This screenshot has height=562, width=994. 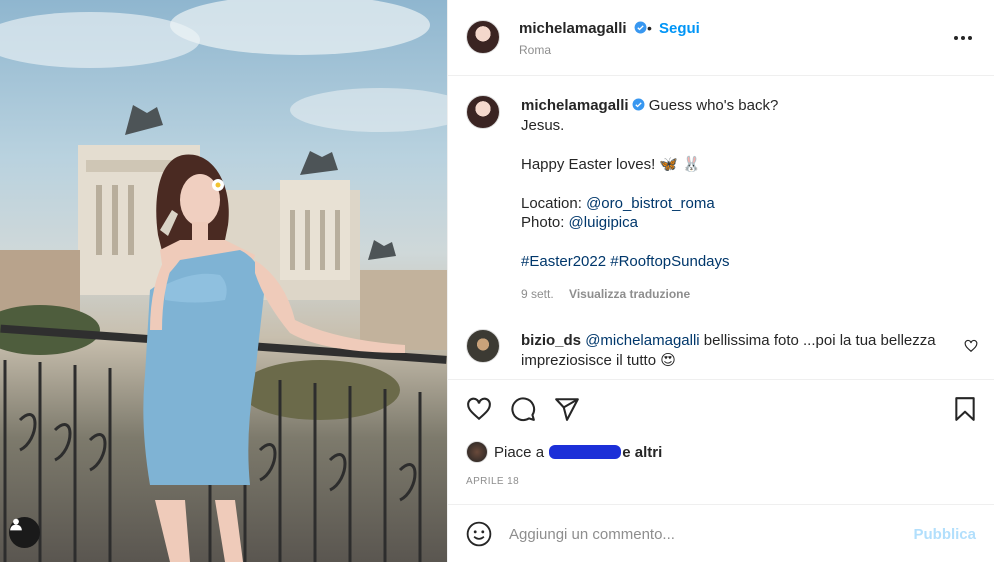 I want to click on commenter-avatar, so click(x=483, y=346).